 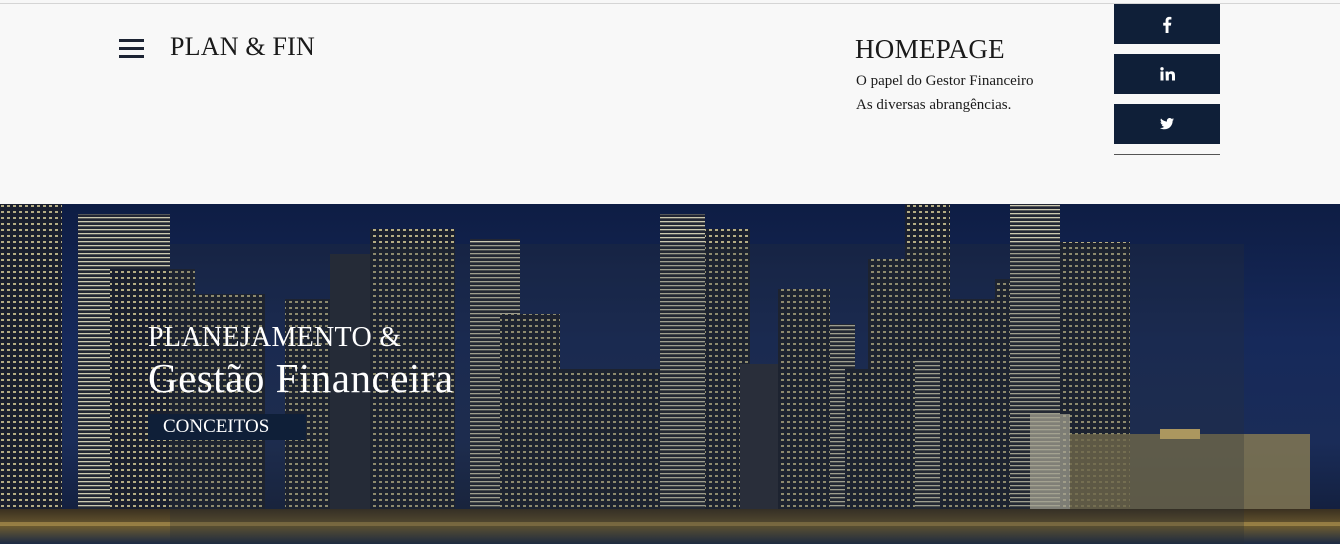 What do you see at coordinates (242, 47) in the screenshot?
I see `site-brand: PLAN & FIN` at bounding box center [242, 47].